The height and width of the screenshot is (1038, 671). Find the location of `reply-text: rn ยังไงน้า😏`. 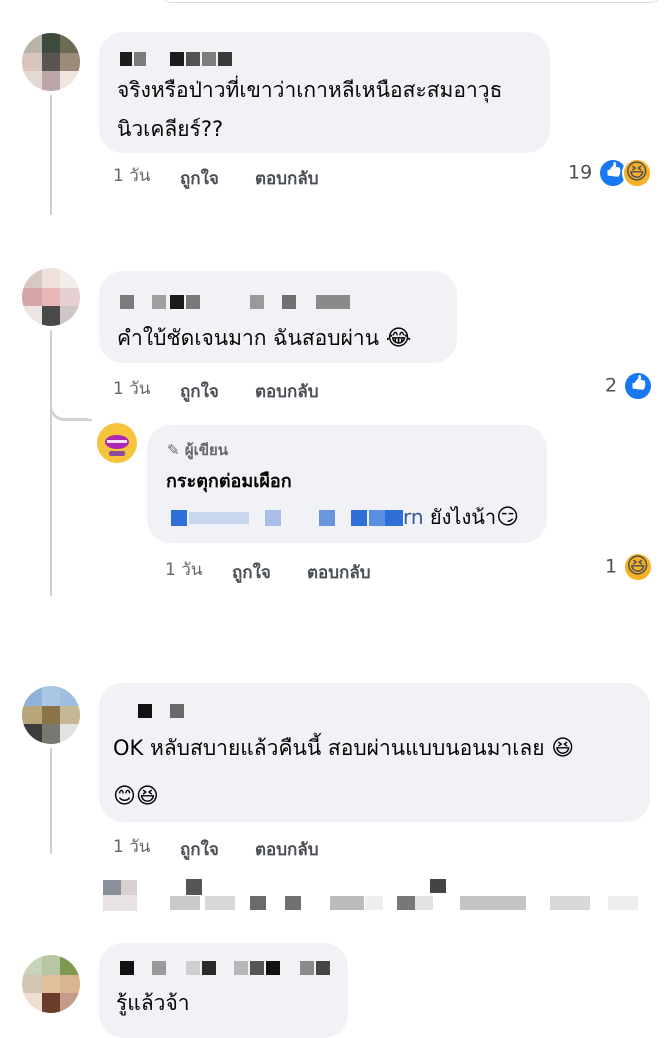

reply-text: rn ยังไงน้า😏 is located at coordinates (461, 517).